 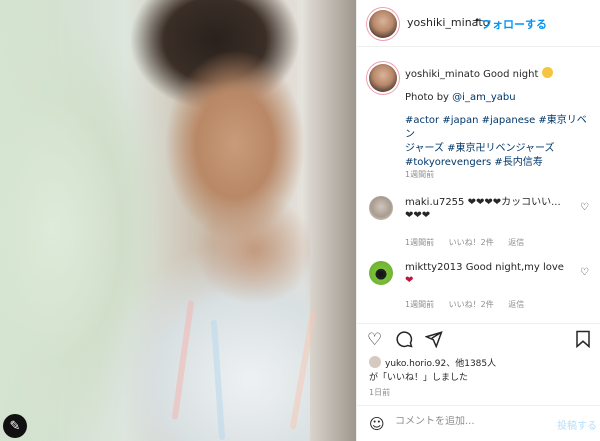 What do you see at coordinates (427, 97) in the screenshot?
I see `photo-by-label: Photo by` at bounding box center [427, 97].